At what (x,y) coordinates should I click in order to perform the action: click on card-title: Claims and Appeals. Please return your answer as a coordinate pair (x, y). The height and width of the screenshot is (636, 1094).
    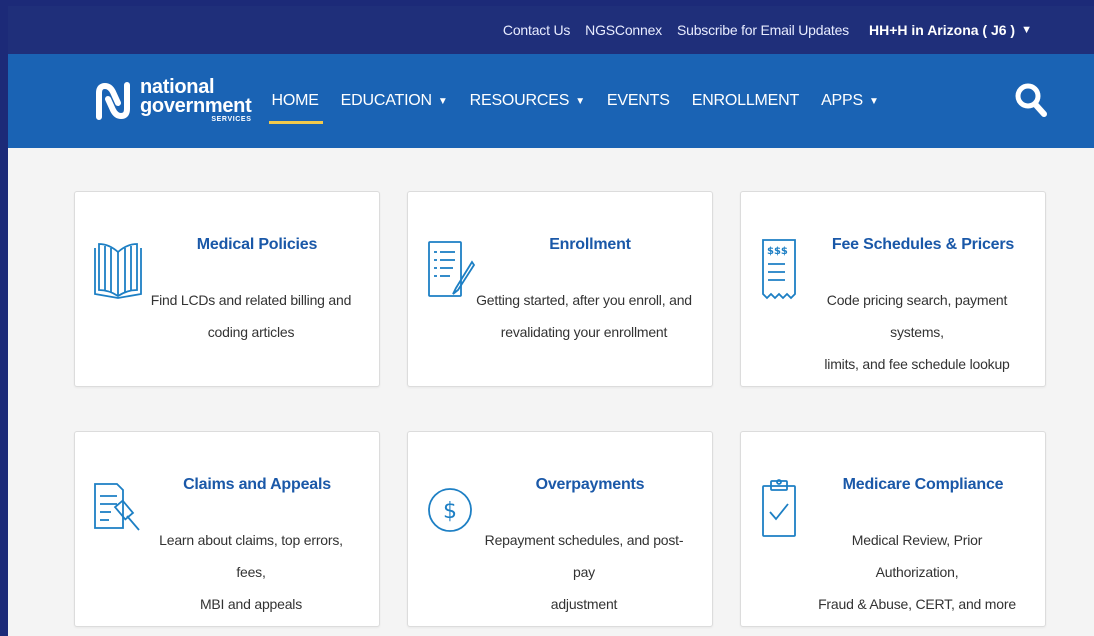
    Looking at the image, I should click on (257, 484).